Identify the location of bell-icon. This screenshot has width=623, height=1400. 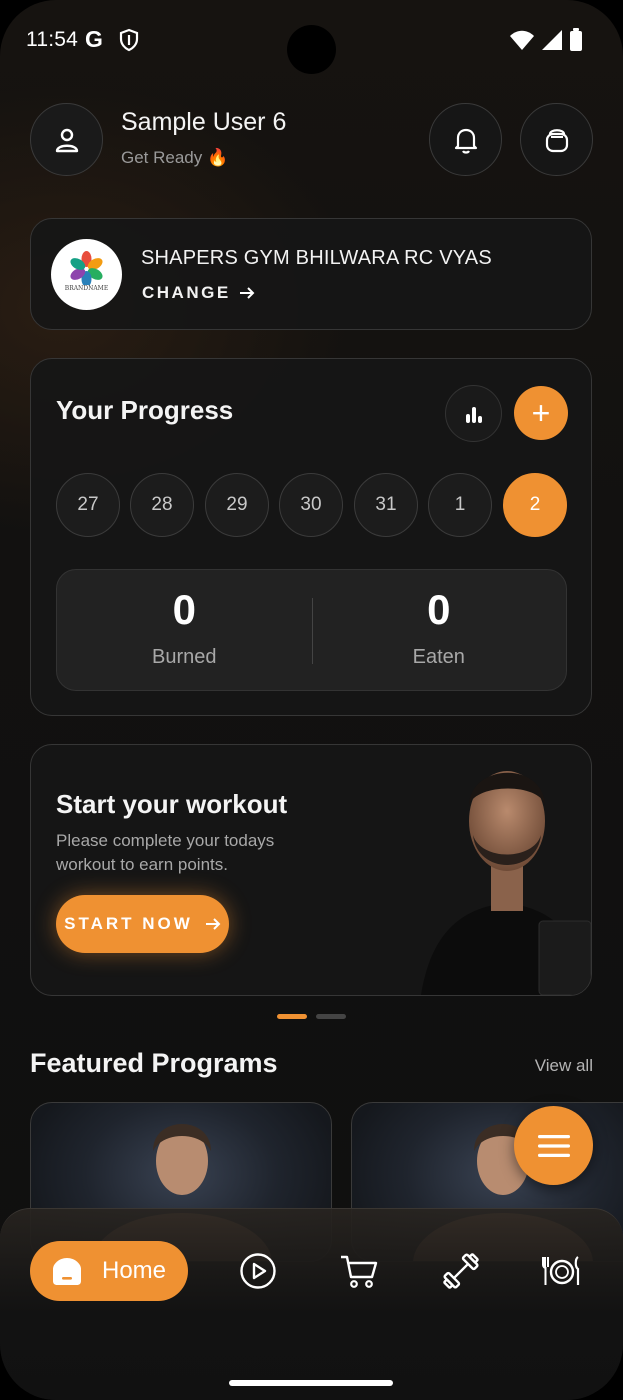
(465, 141).